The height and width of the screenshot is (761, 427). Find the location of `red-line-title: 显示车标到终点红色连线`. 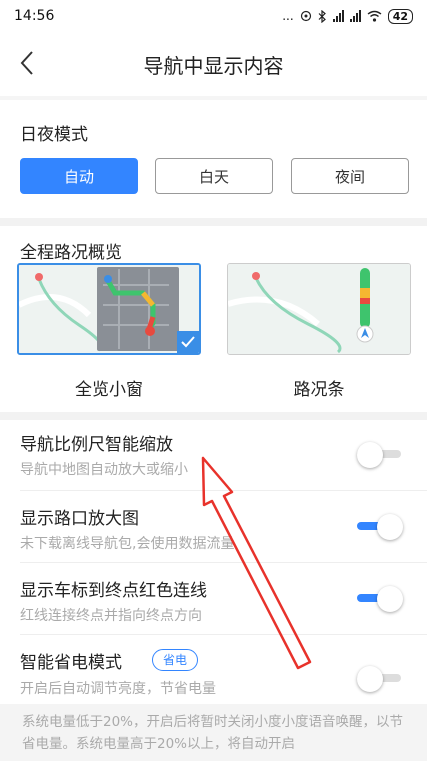

red-line-title: 显示车标到终点红色连线 is located at coordinates (113, 591).